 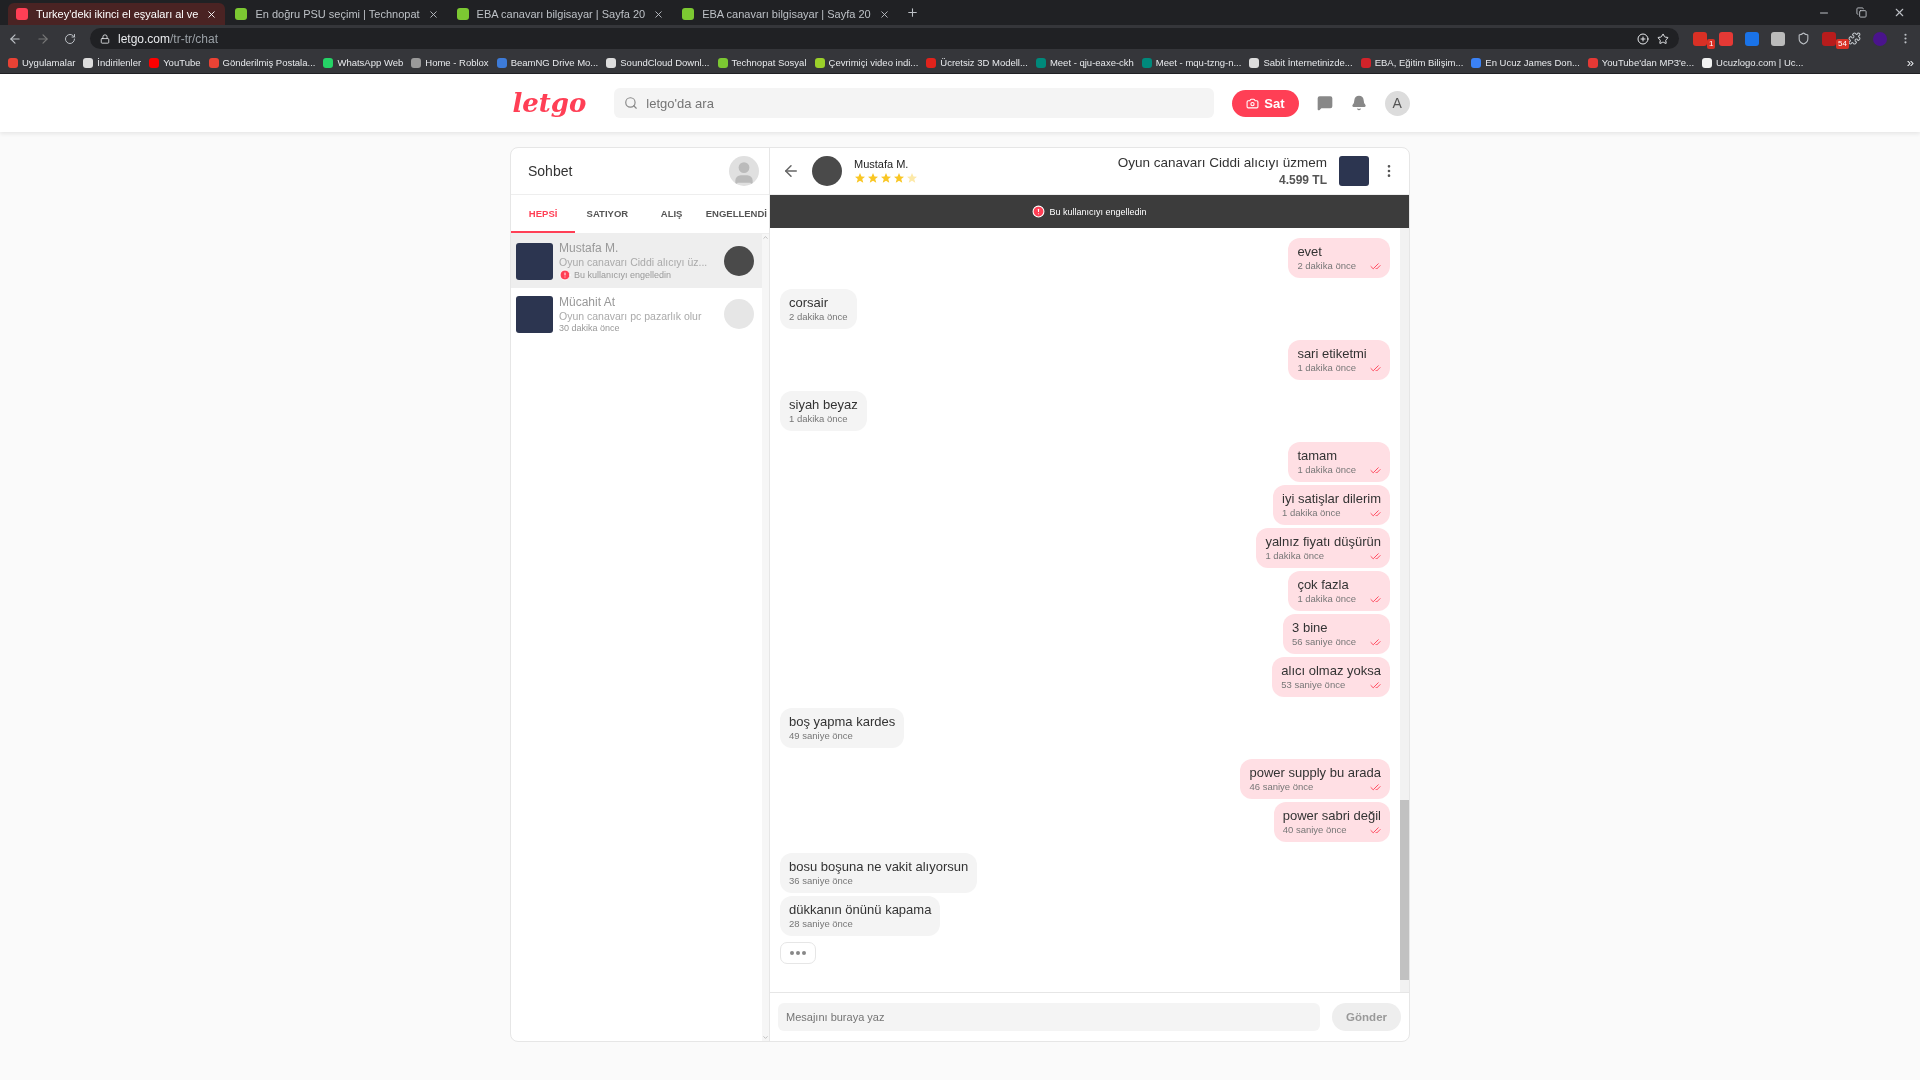 What do you see at coordinates (879, 867) in the screenshot?
I see `message-text: bosu boşuna ne vakit alıyorsun` at bounding box center [879, 867].